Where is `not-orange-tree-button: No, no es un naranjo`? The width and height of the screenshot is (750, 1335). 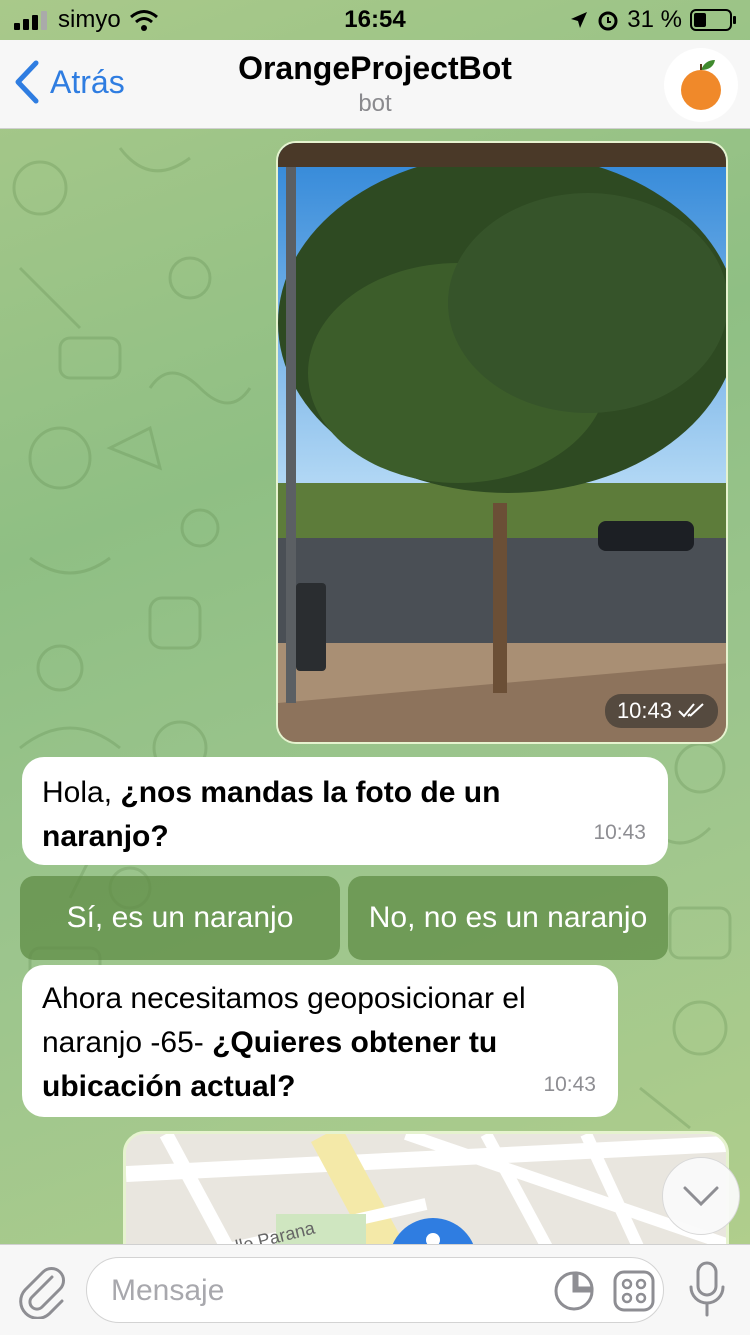
not-orange-tree-button: No, no es un naranjo is located at coordinates (508, 918).